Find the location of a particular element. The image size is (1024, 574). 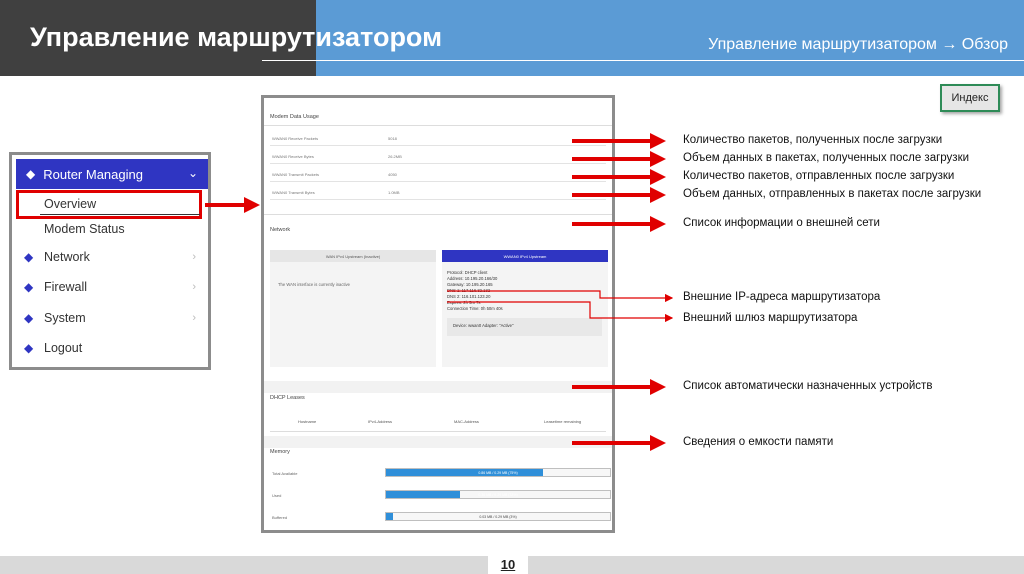

annotation-network: Список информации о внешней сети is located at coordinates (781, 223).